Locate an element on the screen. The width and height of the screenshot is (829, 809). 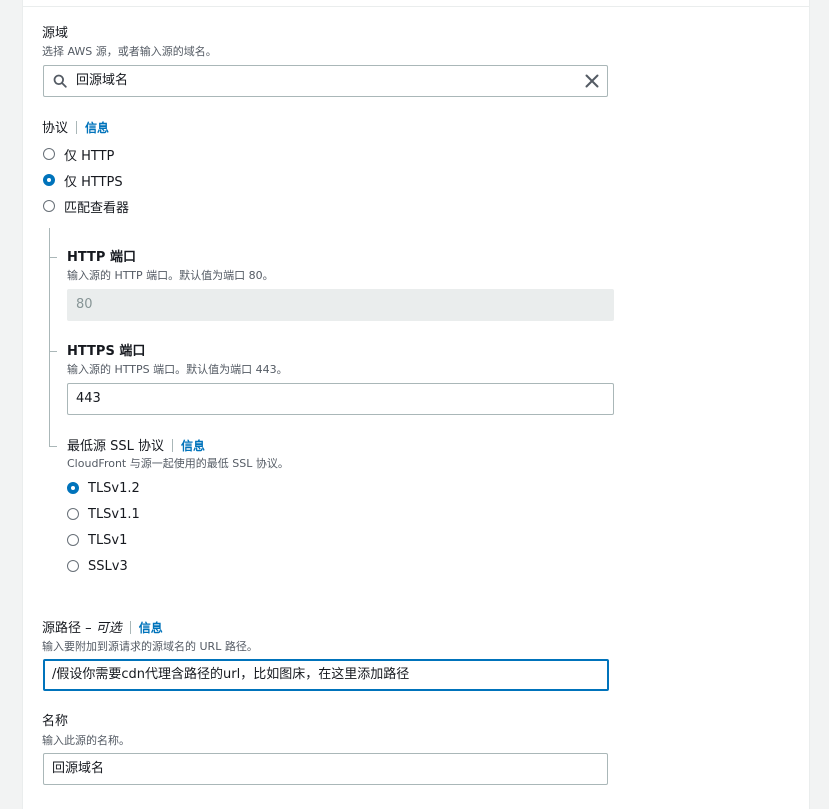
protocol-option-label: 仅 HTTPS is located at coordinates (93, 182).